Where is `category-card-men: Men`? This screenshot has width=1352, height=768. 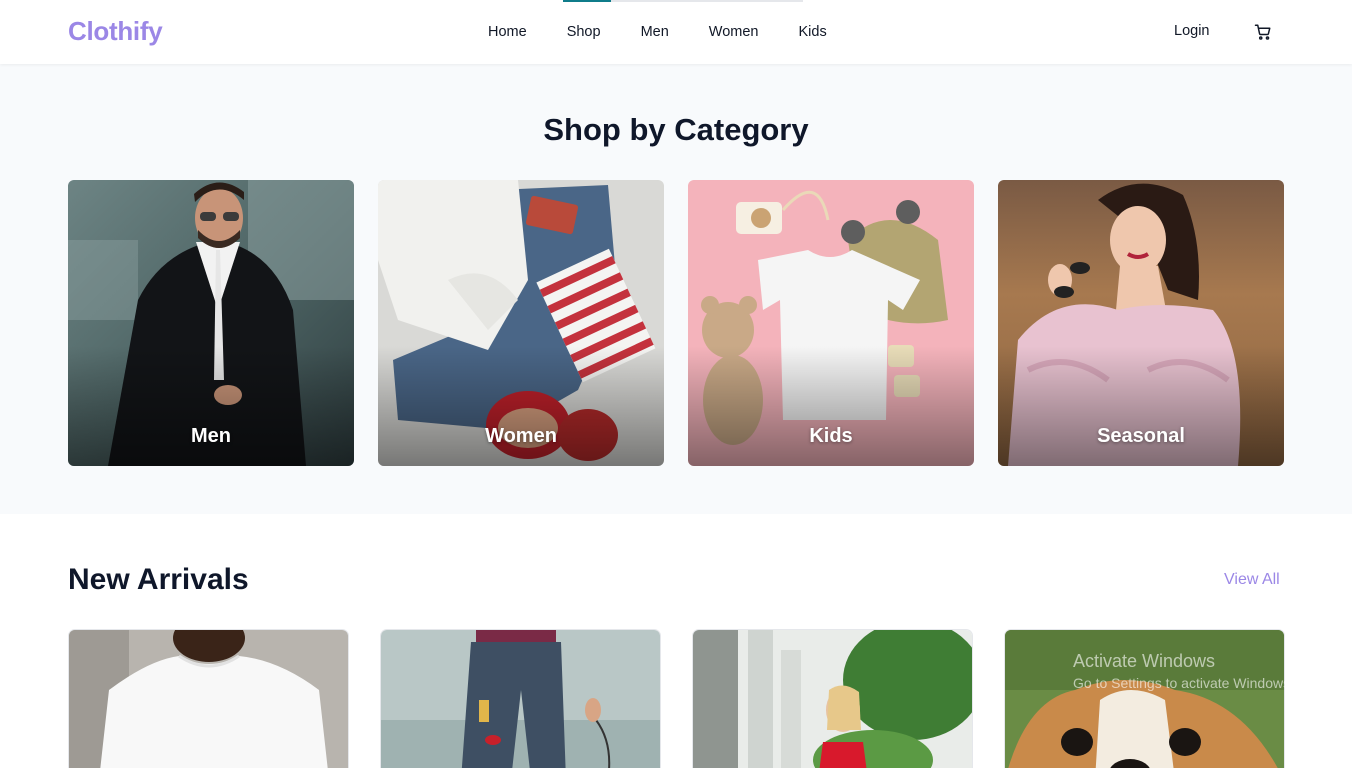 category-card-men: Men is located at coordinates (211, 323).